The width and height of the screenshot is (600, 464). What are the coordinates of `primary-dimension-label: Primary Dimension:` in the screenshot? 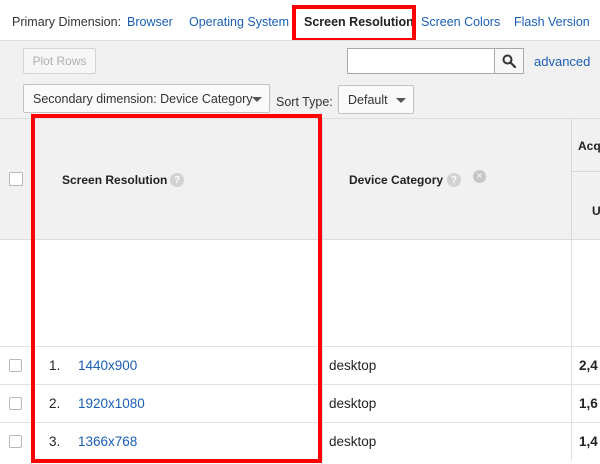 It's located at (67, 22).